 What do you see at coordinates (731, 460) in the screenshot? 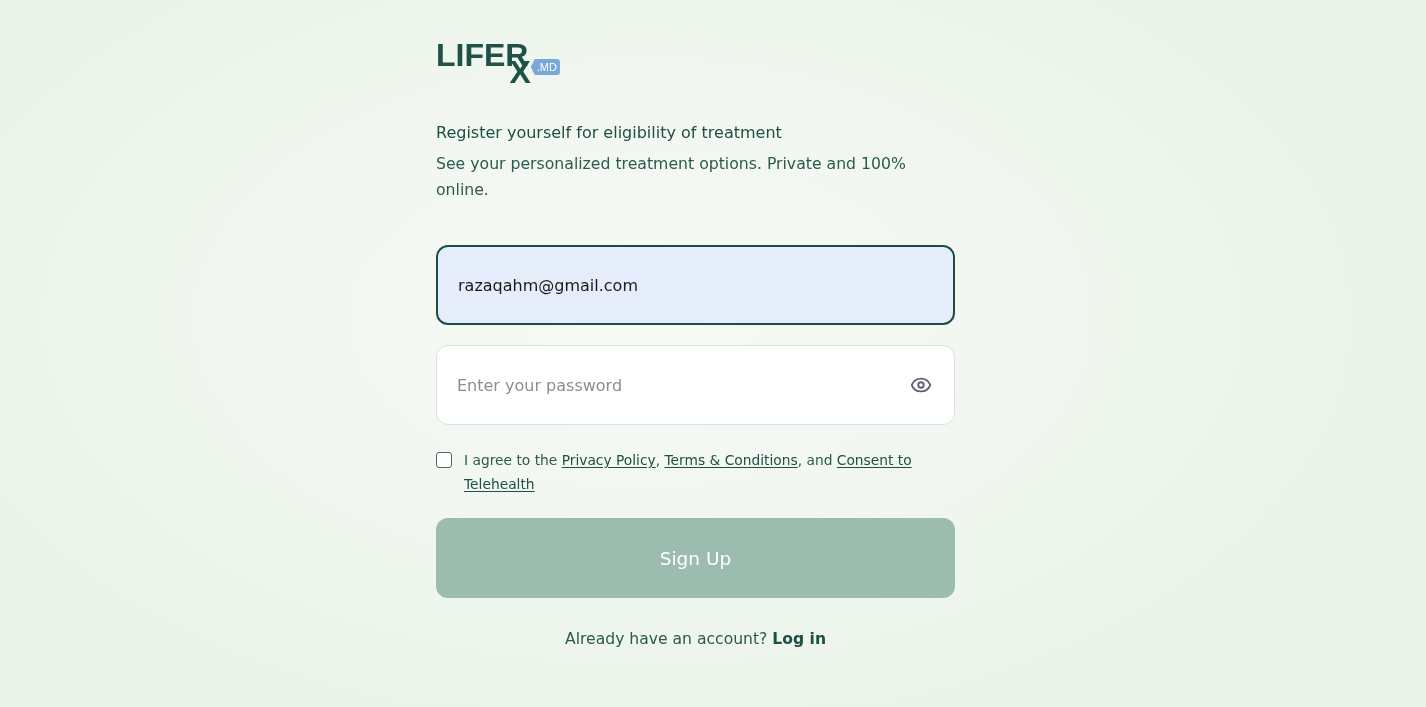
I see `policy-link: Terms & Conditions` at bounding box center [731, 460].